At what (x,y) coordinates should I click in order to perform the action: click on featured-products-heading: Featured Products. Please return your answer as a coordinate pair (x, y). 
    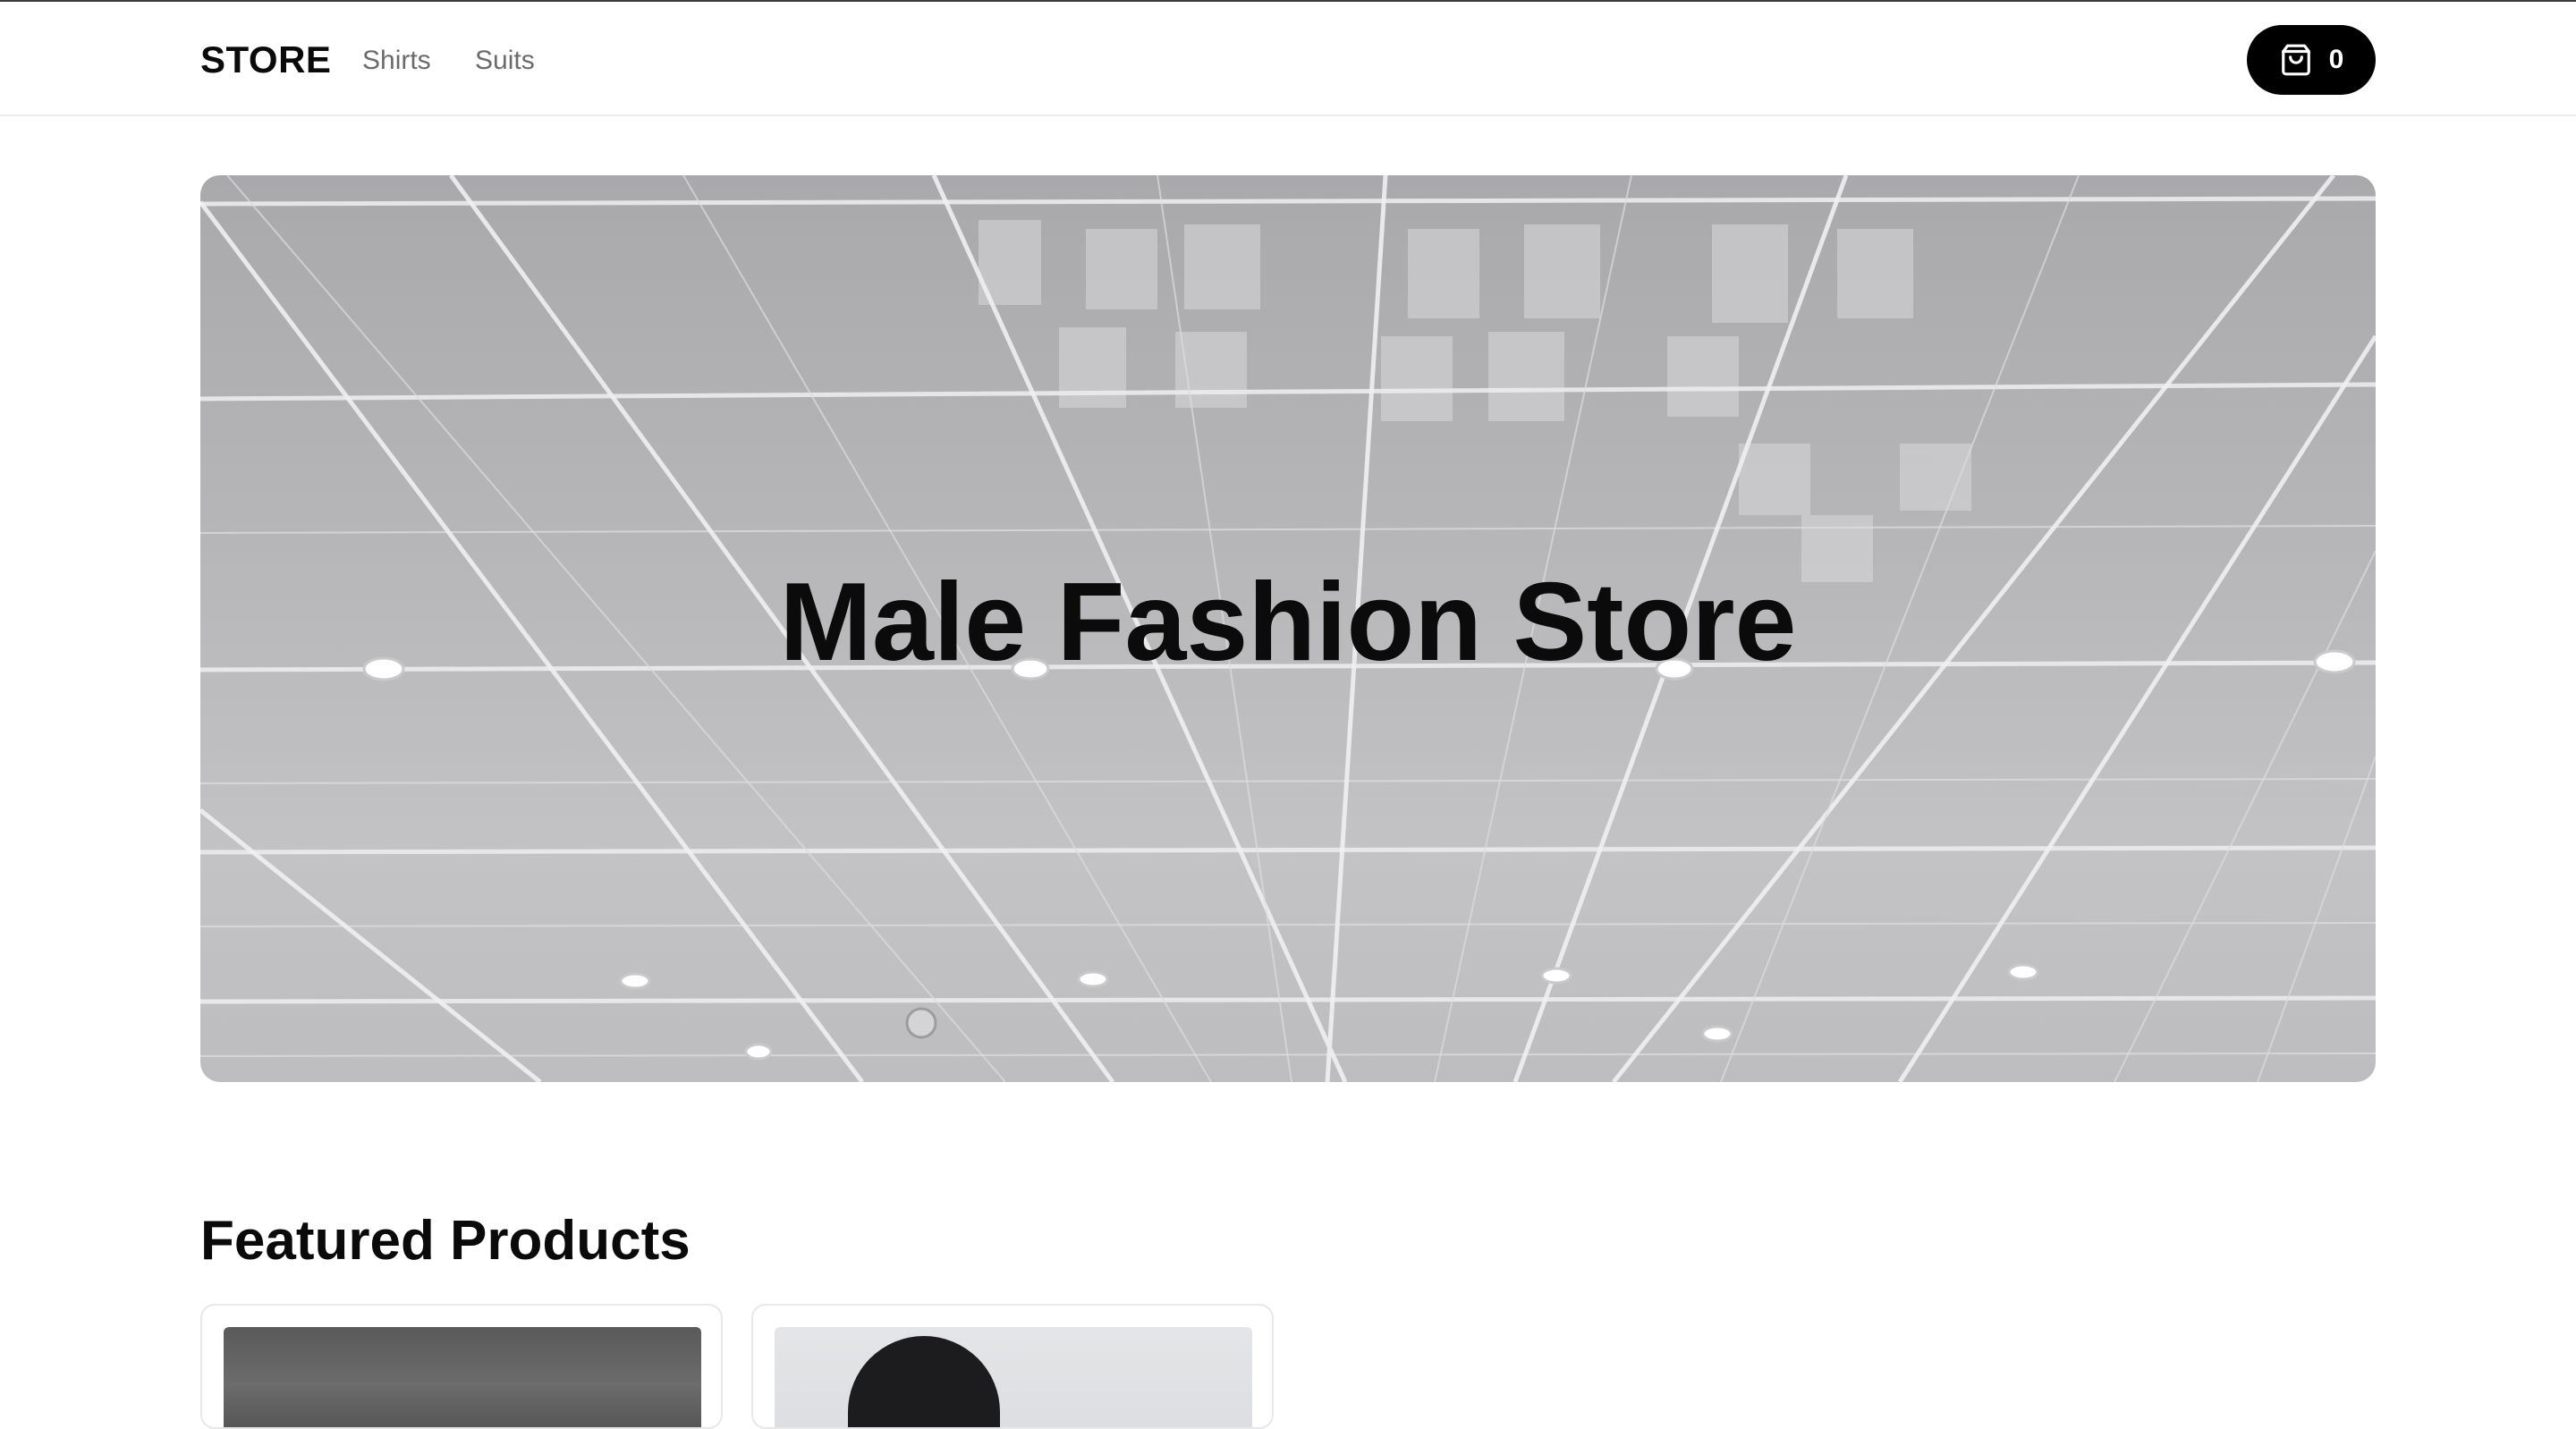
    Looking at the image, I should click on (445, 1241).